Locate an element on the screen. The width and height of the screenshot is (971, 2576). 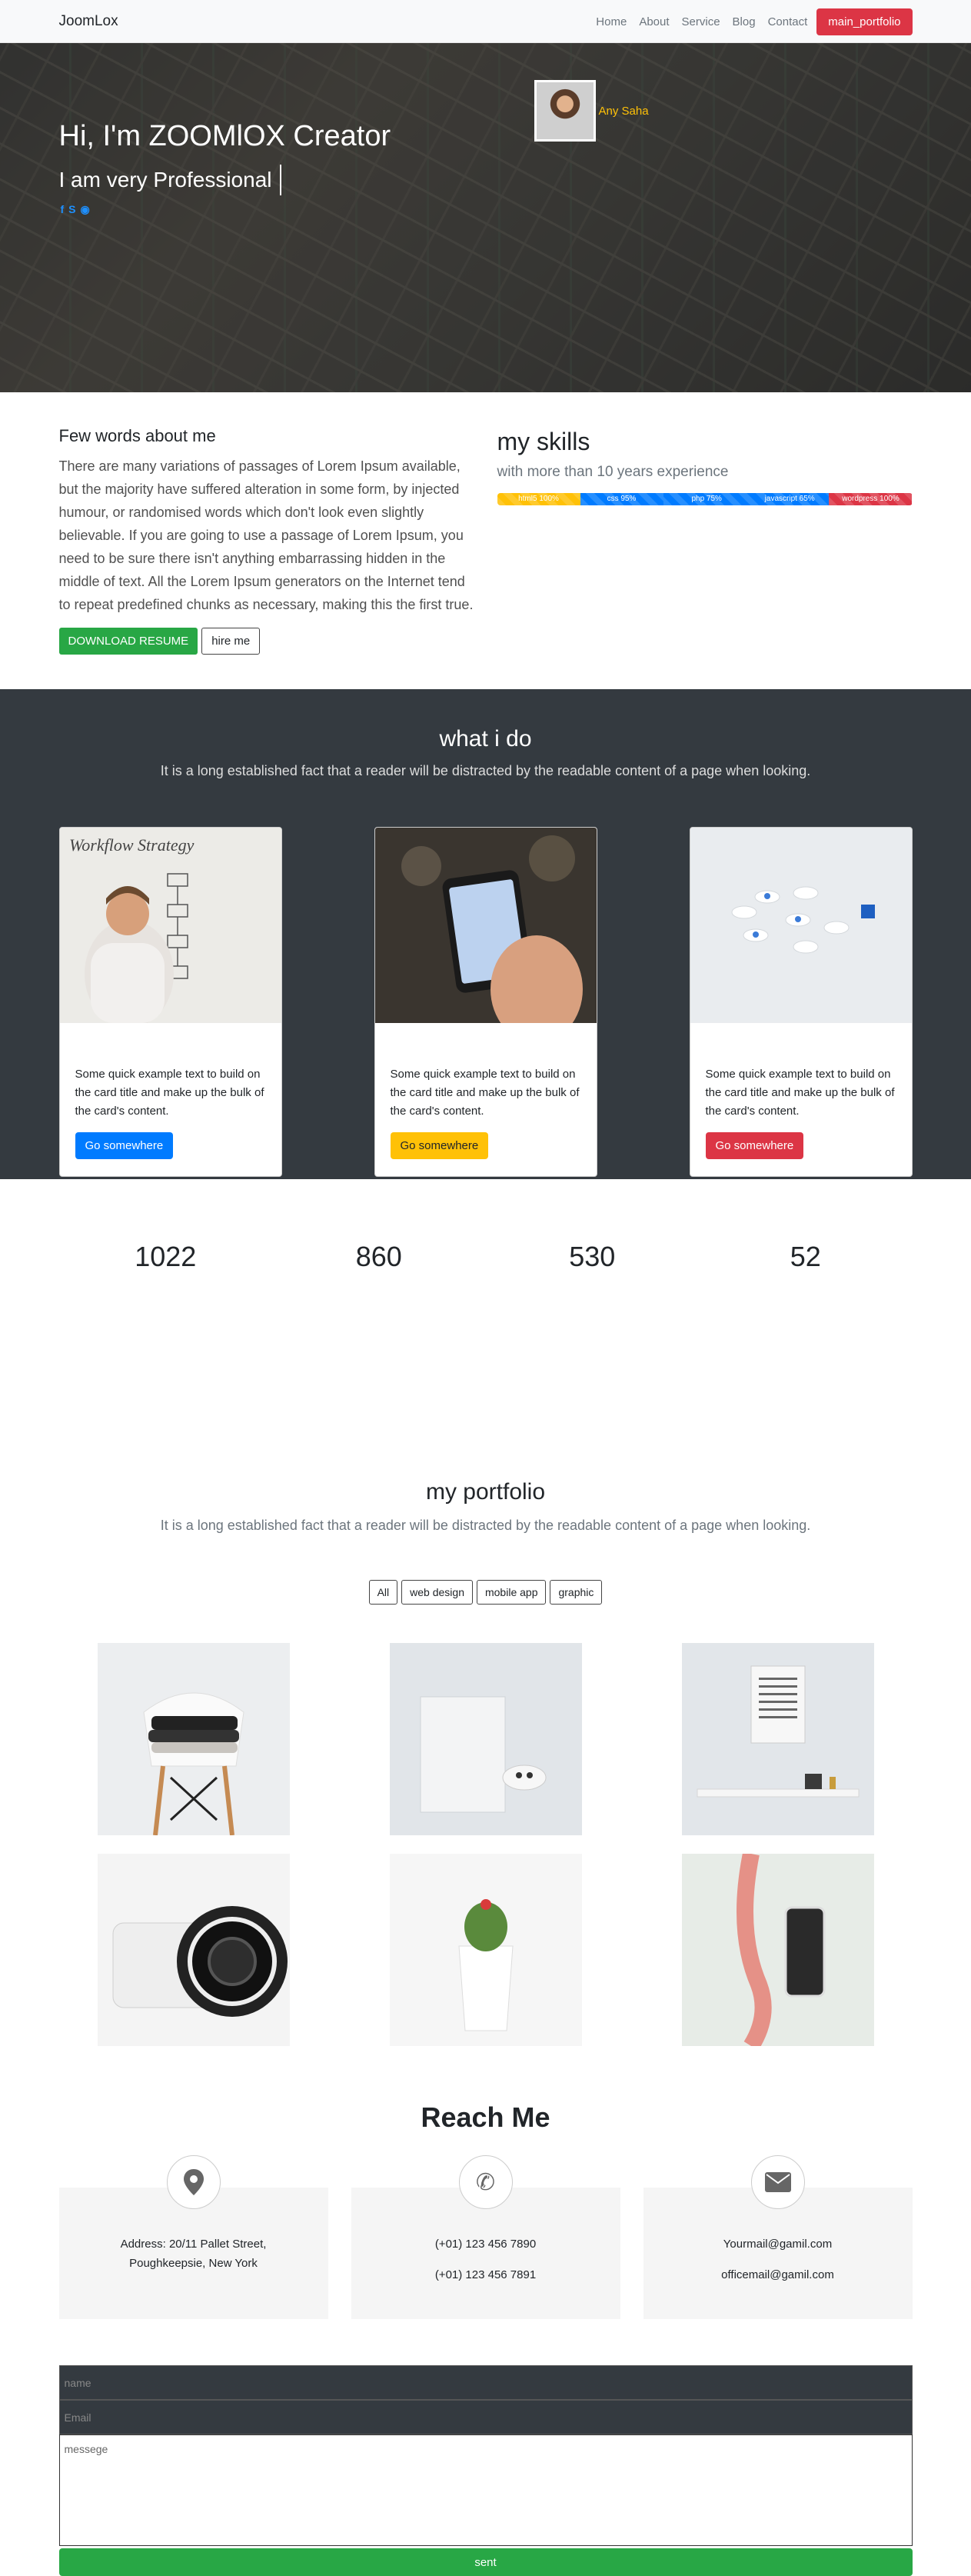
portfolio-heading: my portfolio is located at coordinates (485, 1492).